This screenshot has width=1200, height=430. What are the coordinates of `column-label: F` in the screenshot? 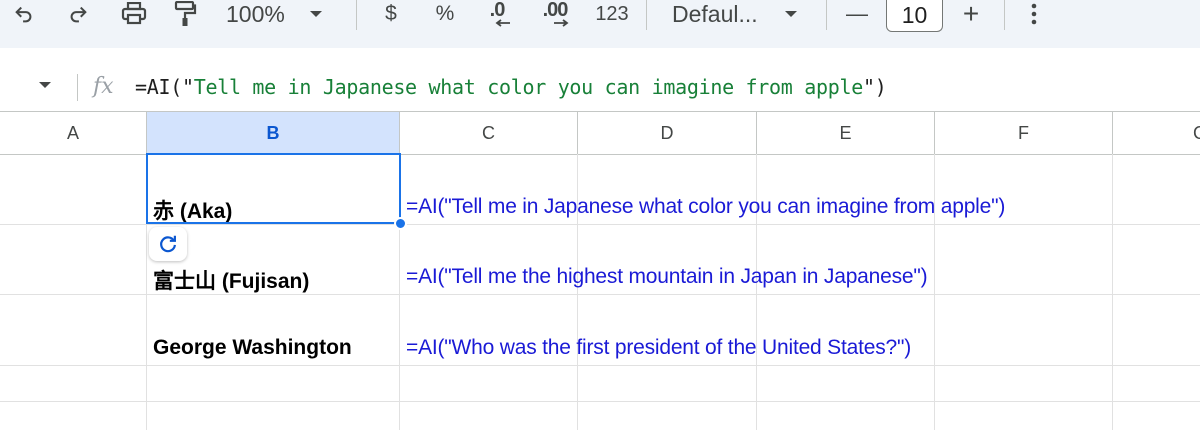 It's located at (1023, 132).